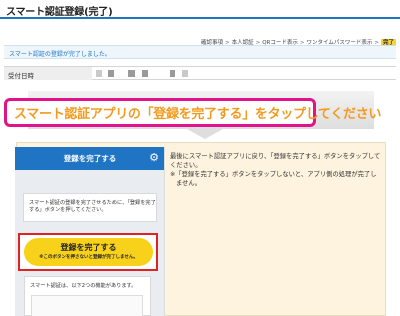 The width and height of the screenshot is (400, 316). Describe the element at coordinates (88, 247) in the screenshot. I see `complete-registration-button-label: 登録を完了する` at that location.